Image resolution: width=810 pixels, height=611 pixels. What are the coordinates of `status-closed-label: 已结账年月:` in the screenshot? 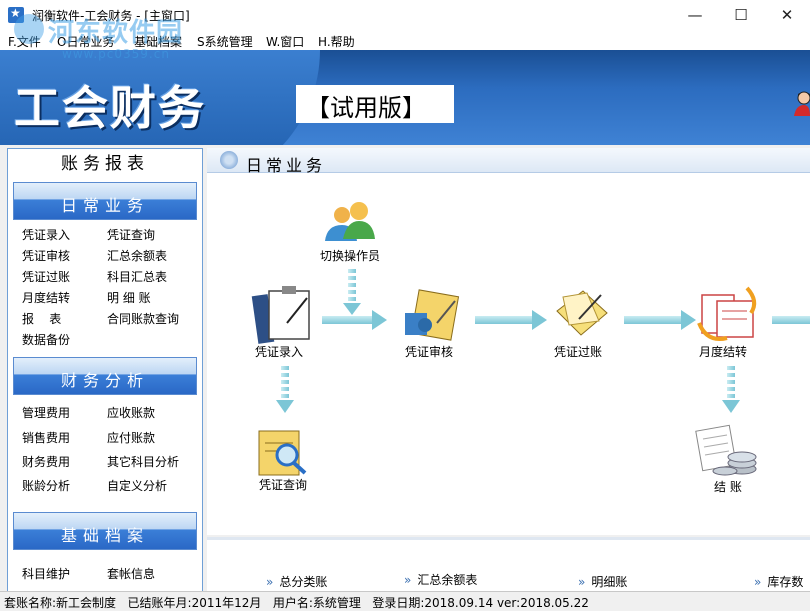 It's located at (159, 603).